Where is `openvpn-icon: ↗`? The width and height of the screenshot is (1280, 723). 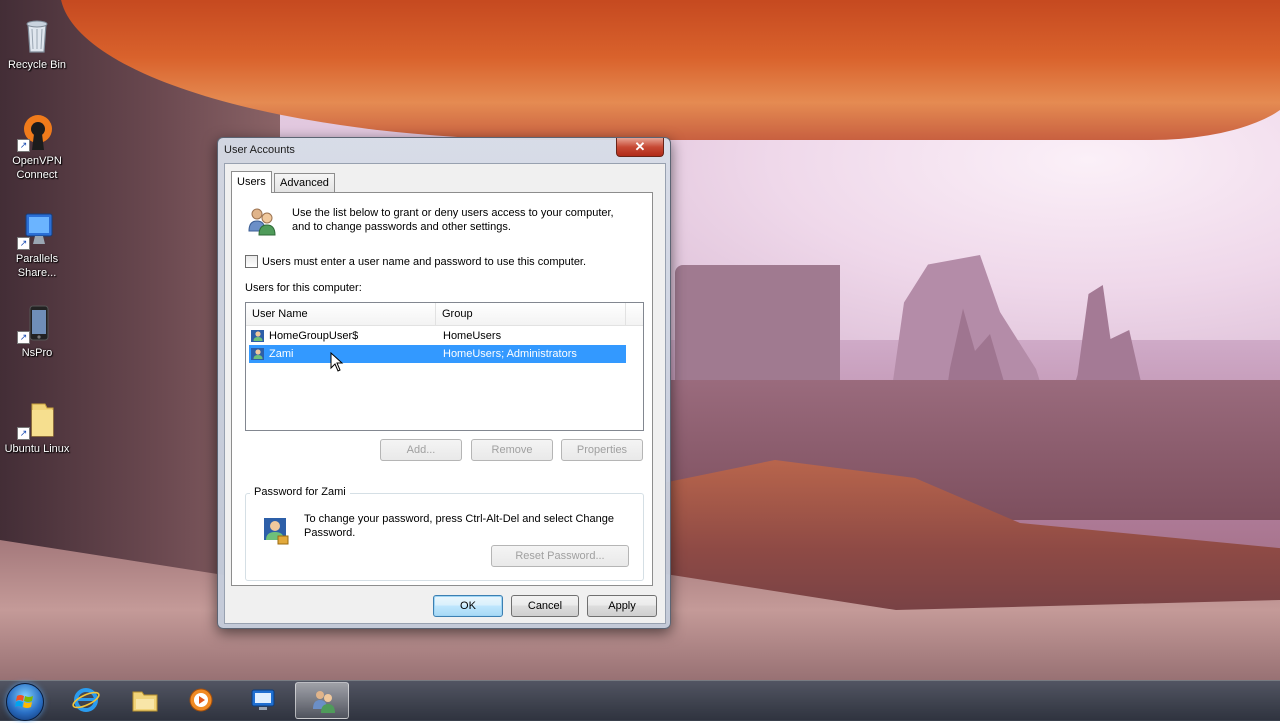 openvpn-icon: ↗ is located at coordinates (37, 132).